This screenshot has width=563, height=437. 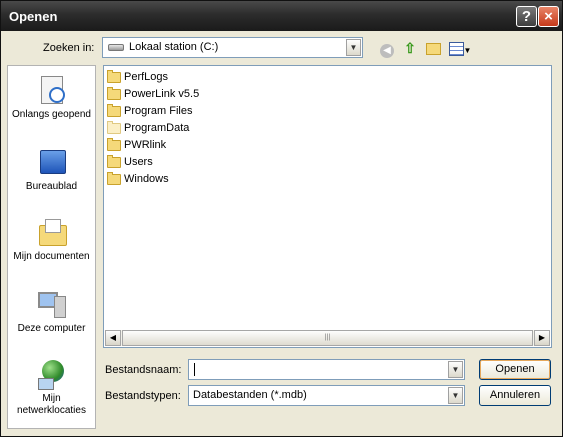 What do you see at coordinates (433, 48) in the screenshot?
I see `new-folder-icon` at bounding box center [433, 48].